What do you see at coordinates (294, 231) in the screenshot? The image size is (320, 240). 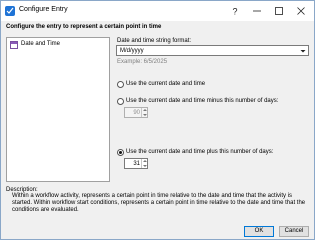 I see `cancel-button: Cancel` at bounding box center [294, 231].